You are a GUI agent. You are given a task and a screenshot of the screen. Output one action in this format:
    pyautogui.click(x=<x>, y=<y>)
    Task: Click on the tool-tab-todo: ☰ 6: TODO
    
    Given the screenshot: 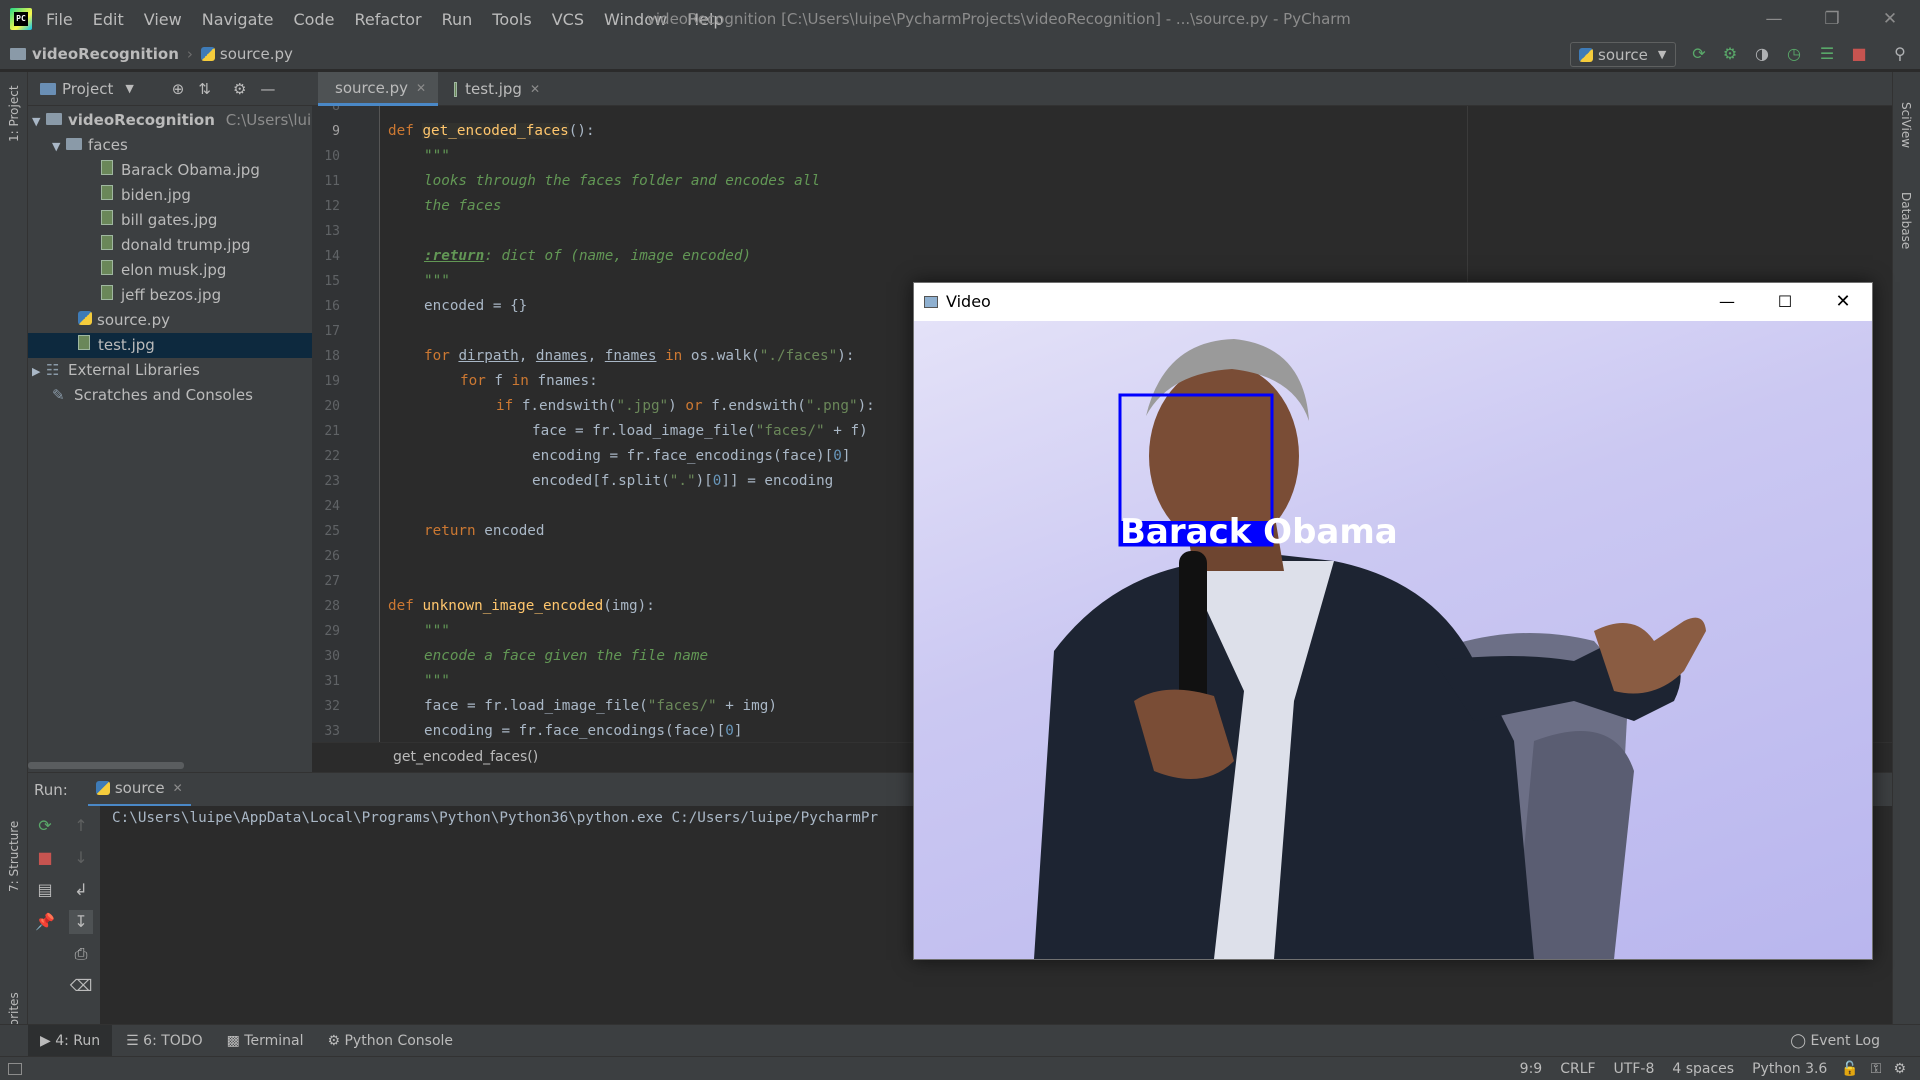 What is the action you would take?
    pyautogui.click(x=164, y=1041)
    